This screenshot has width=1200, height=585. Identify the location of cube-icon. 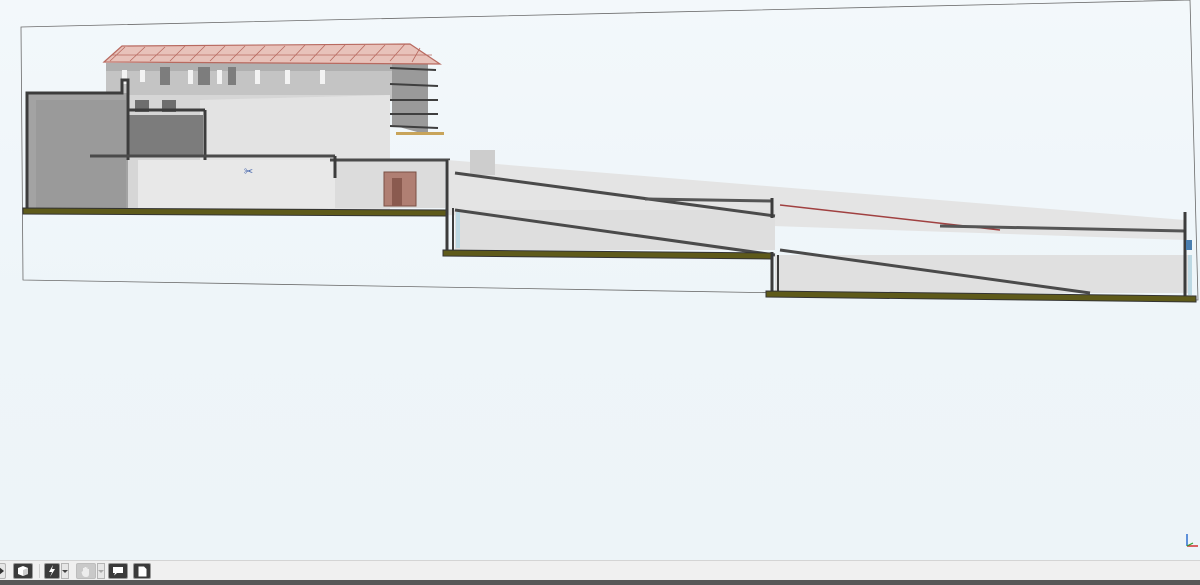
(23, 571).